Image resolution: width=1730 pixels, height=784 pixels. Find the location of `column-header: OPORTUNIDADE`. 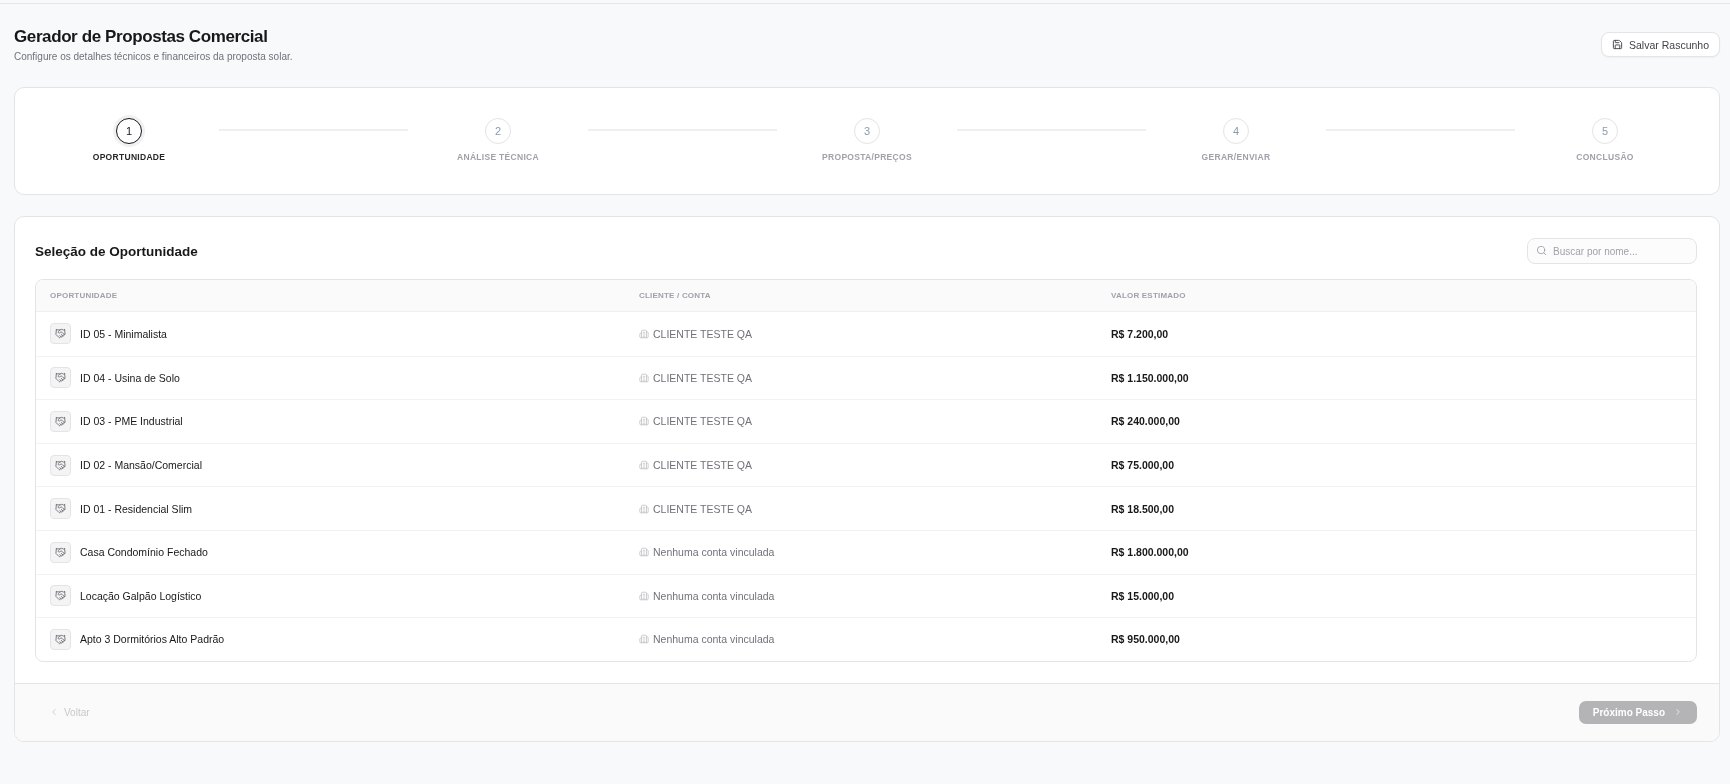

column-header: OPORTUNIDADE is located at coordinates (84, 295).